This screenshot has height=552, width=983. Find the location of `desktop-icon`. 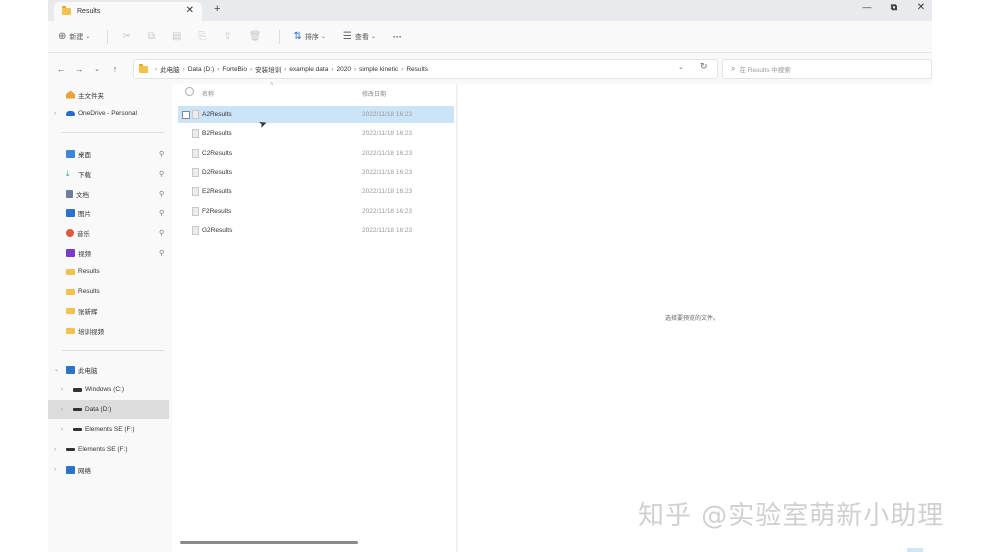

desktop-icon is located at coordinates (70, 153).